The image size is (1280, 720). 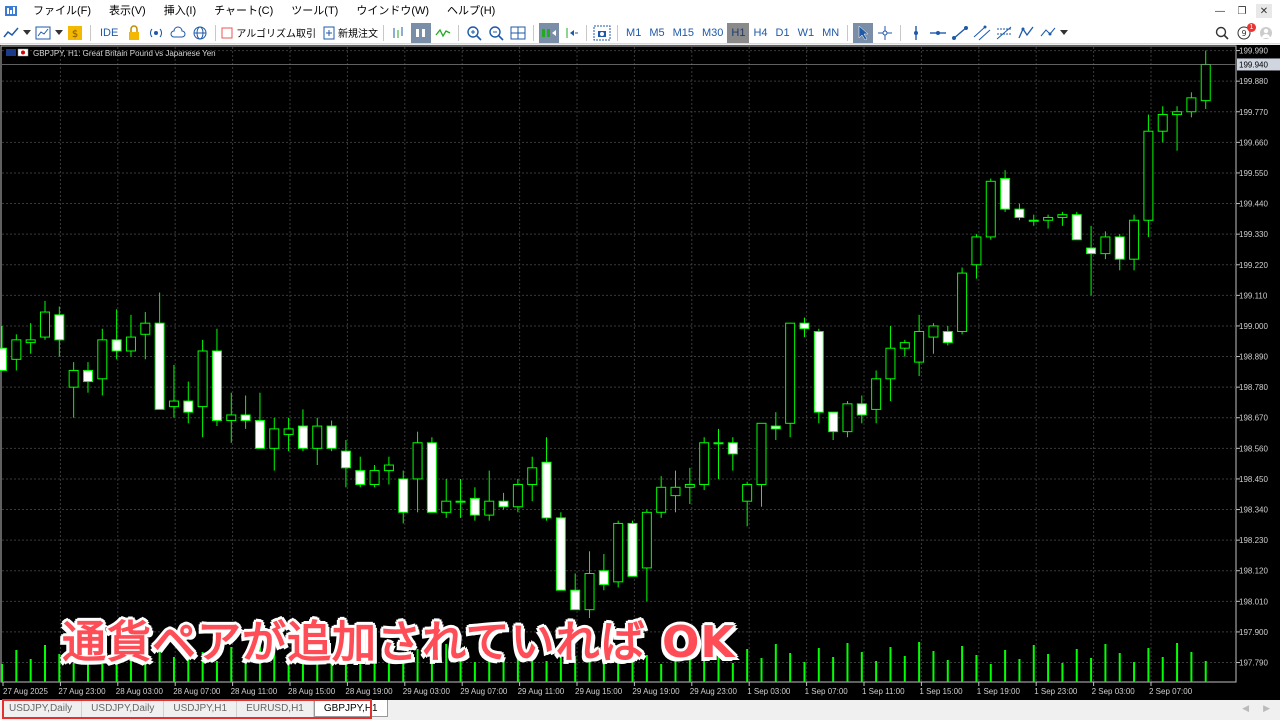 I want to click on fibonacci-icon, so click(x=1004, y=33).